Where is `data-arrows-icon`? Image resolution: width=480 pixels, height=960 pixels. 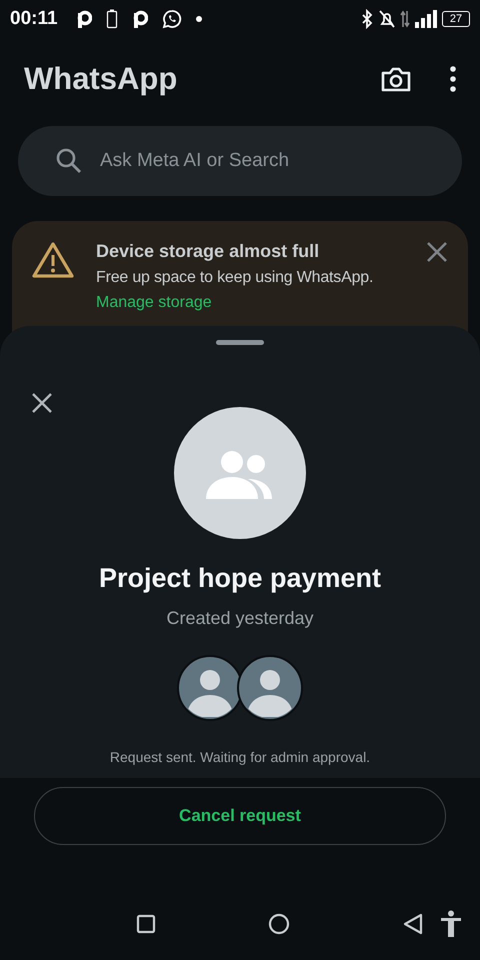
data-arrows-icon is located at coordinates (405, 19).